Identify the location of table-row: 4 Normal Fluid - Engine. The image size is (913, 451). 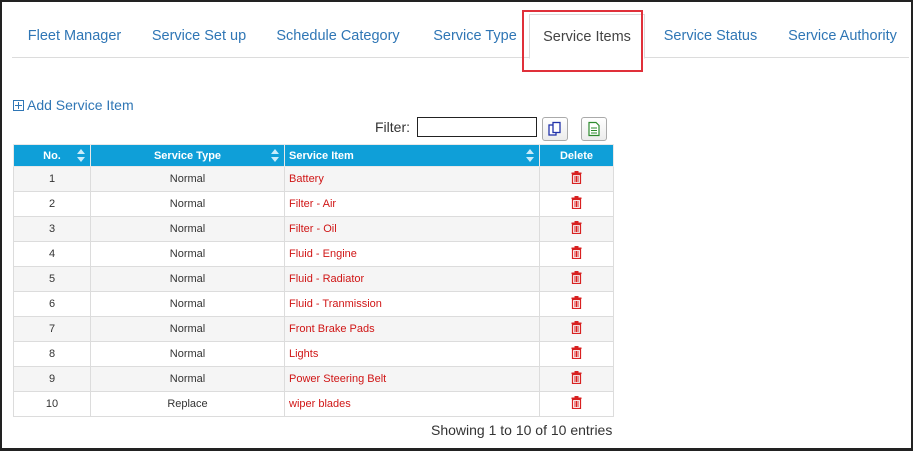
(313, 254).